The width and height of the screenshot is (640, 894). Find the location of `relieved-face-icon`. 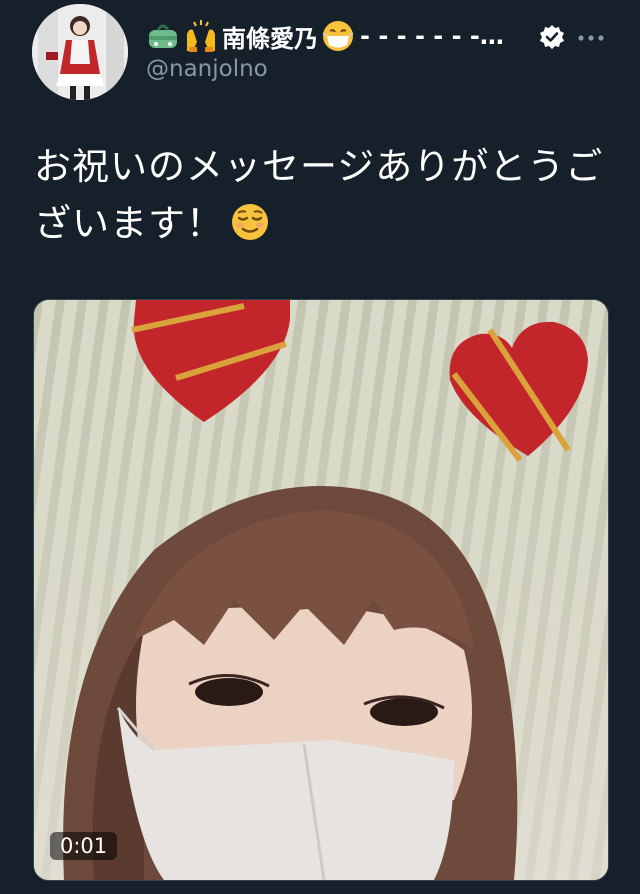

relieved-face-icon is located at coordinates (250, 229).